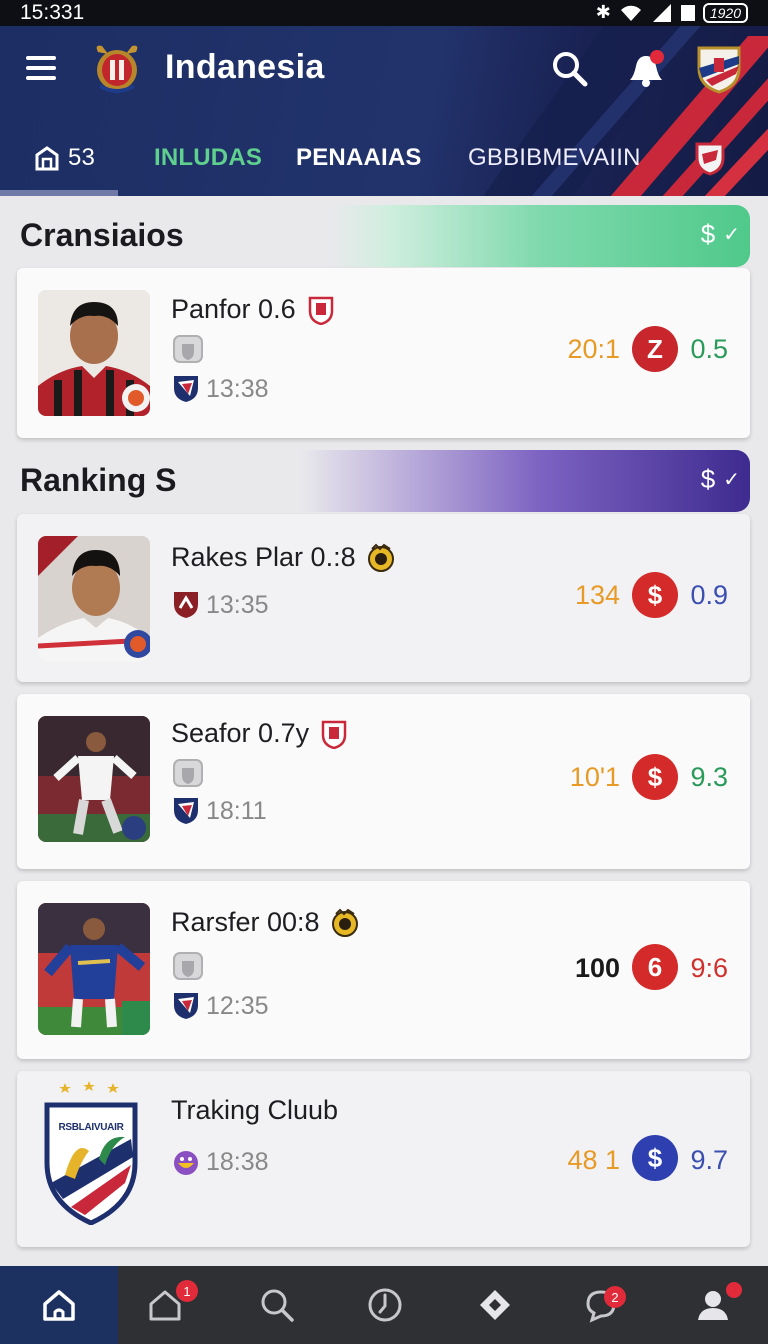 The width and height of the screenshot is (768, 1344). Describe the element at coordinates (655, 966) in the screenshot. I see `stat-badge-text: 6` at that location.